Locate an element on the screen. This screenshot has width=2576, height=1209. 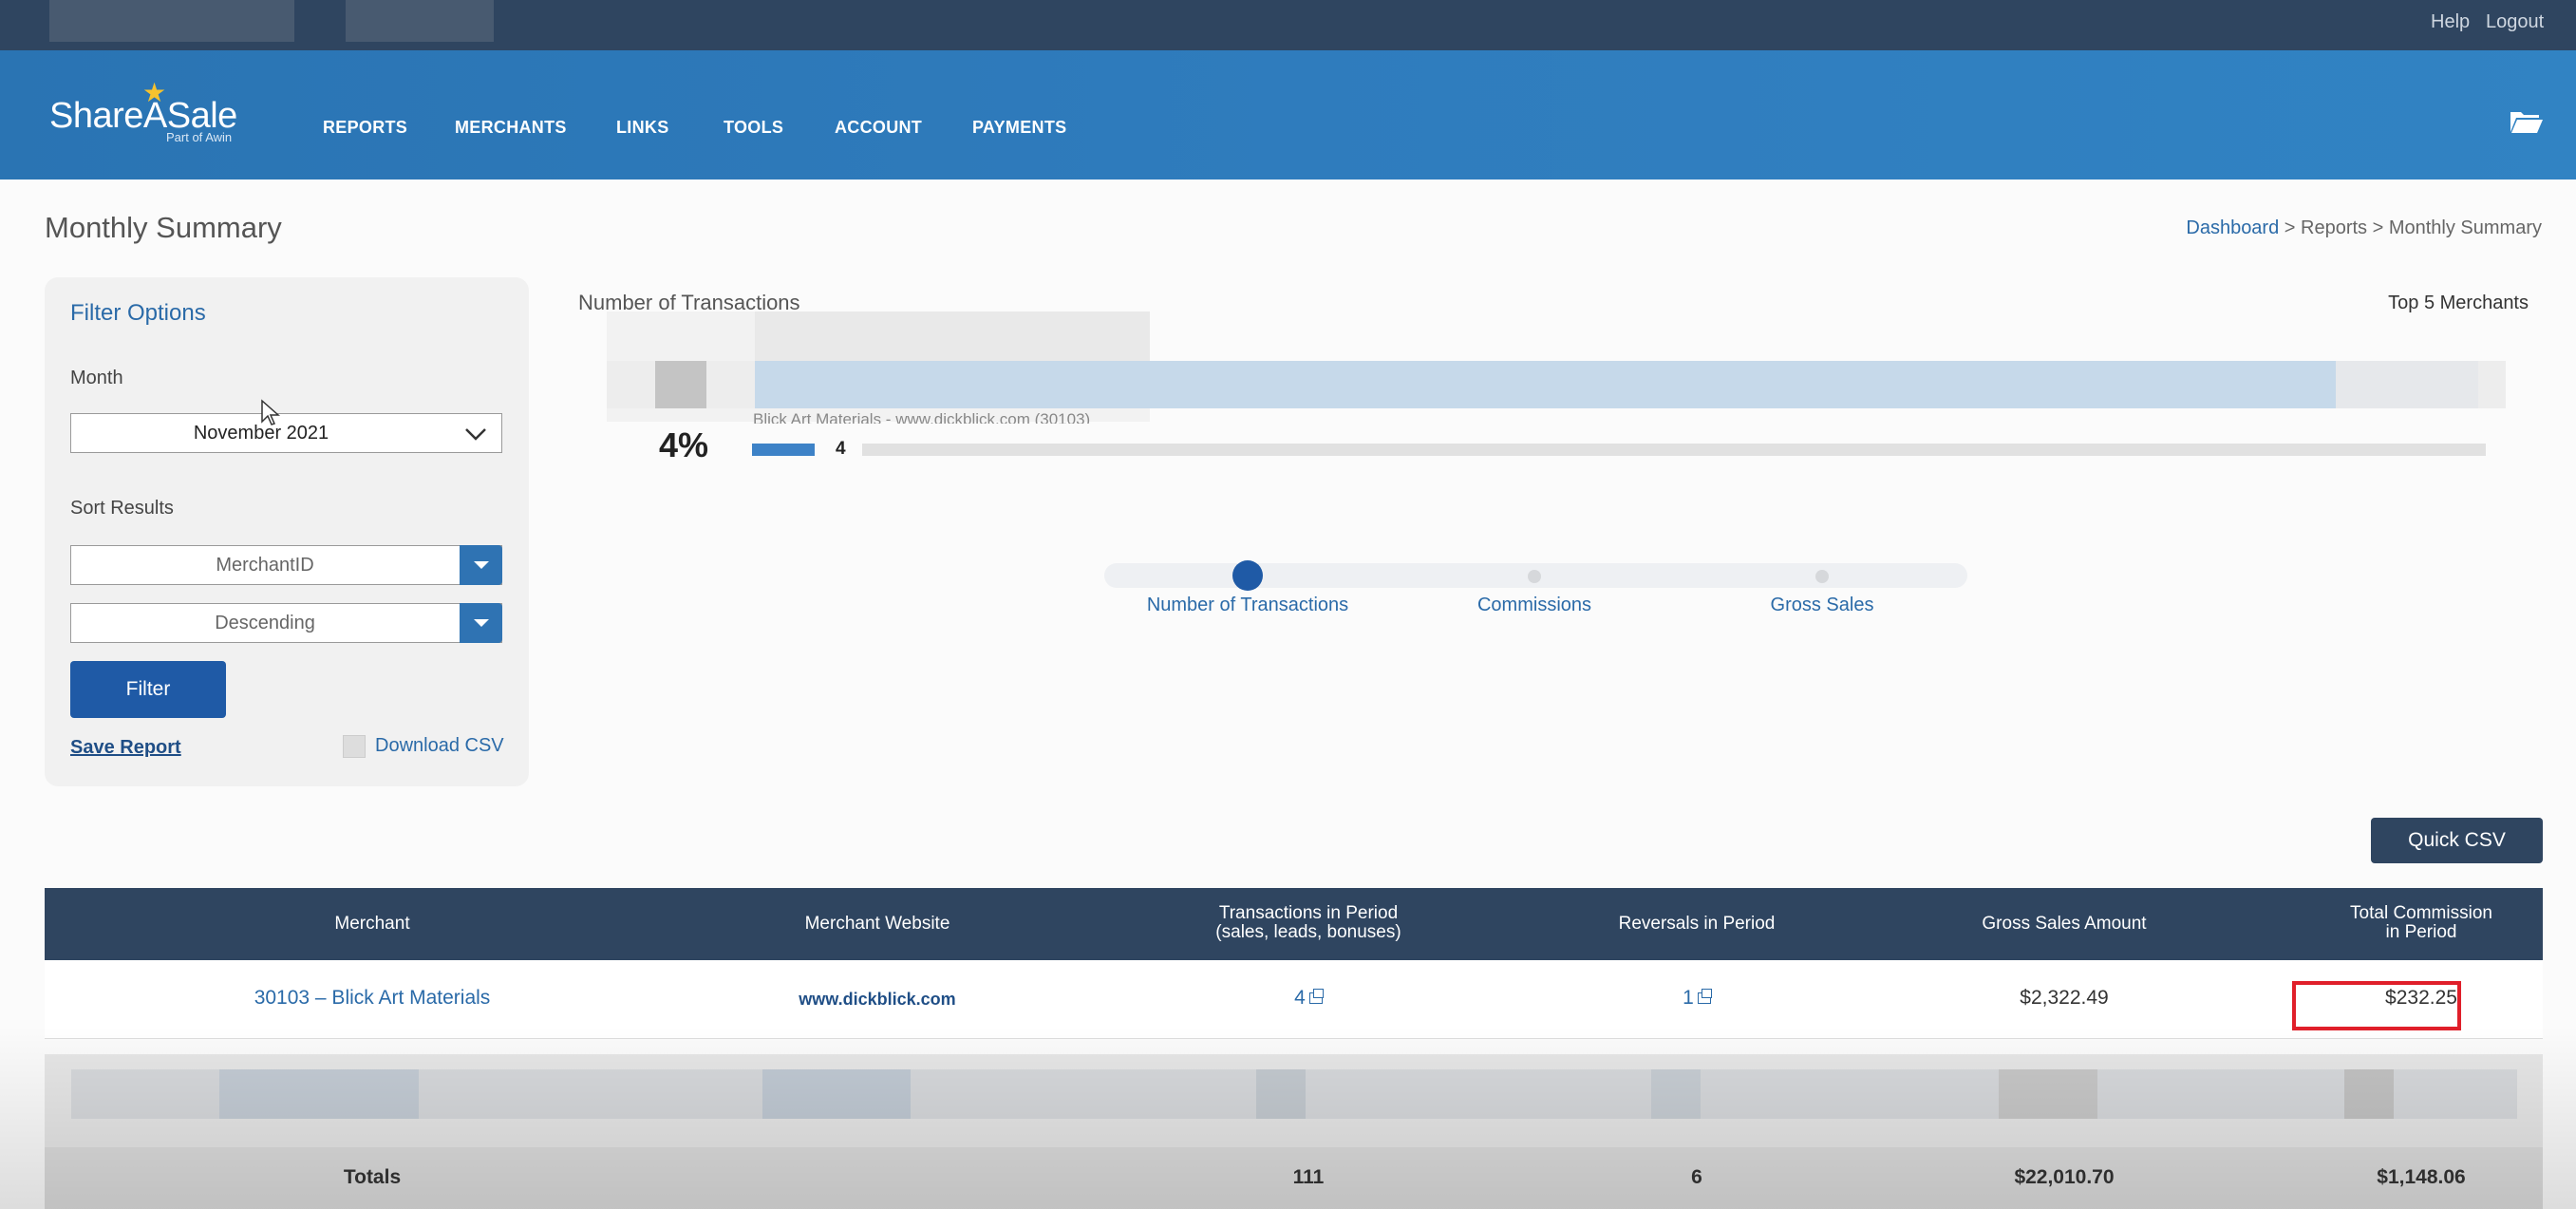
filter-options-title: Filter Options is located at coordinates (138, 313).